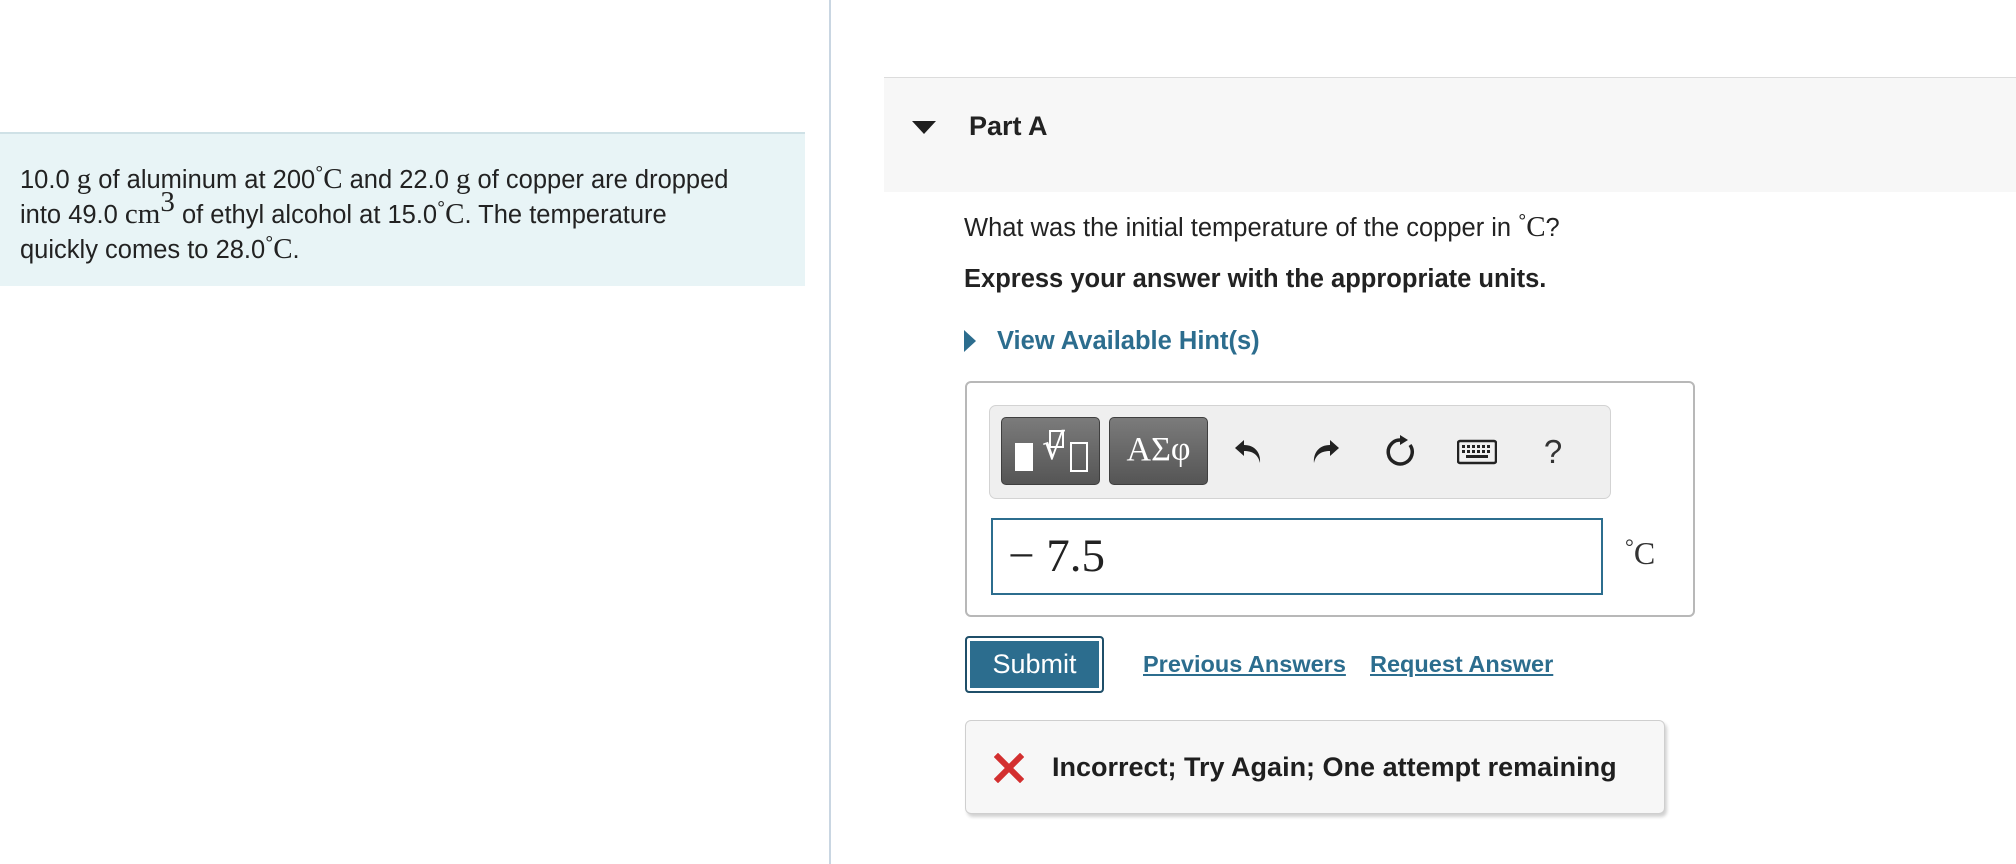 The height and width of the screenshot is (864, 2016). Describe the element at coordinates (143, 250) in the screenshot. I see `text: quickly comes to 28.0` at that location.